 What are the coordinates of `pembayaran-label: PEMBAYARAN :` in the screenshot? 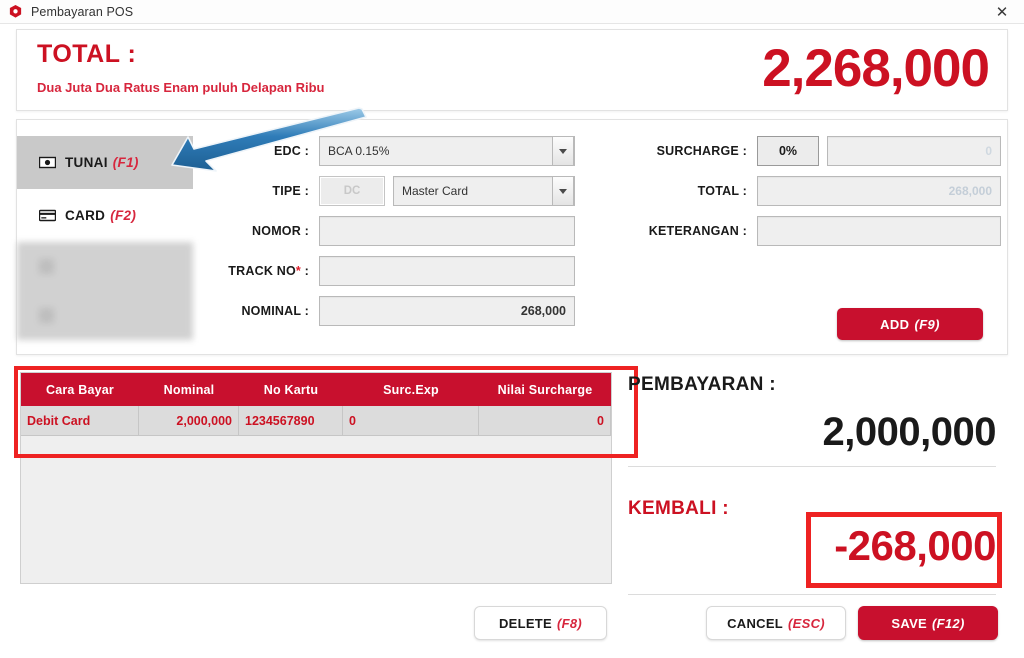 It's located at (702, 384).